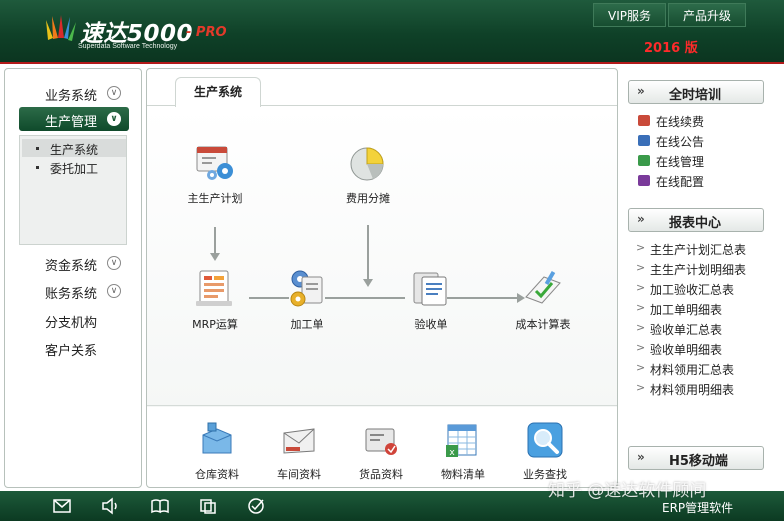  Describe the element at coordinates (686, 350) in the screenshot. I see `report-link-label: 验收单明细表` at that location.